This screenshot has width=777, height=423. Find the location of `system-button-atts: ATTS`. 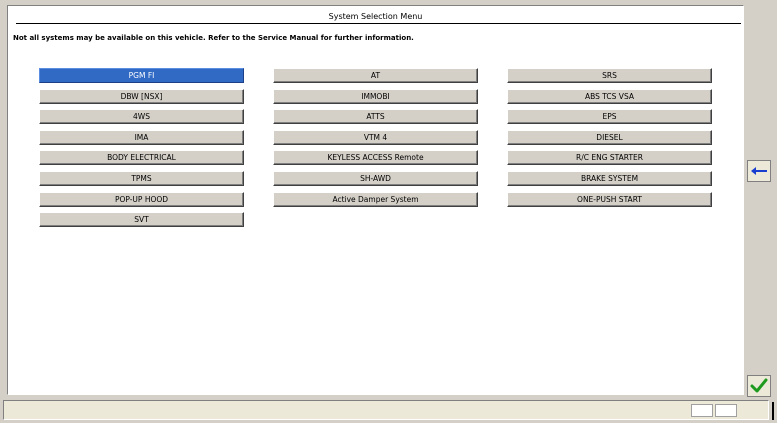

system-button-atts: ATTS is located at coordinates (375, 116).